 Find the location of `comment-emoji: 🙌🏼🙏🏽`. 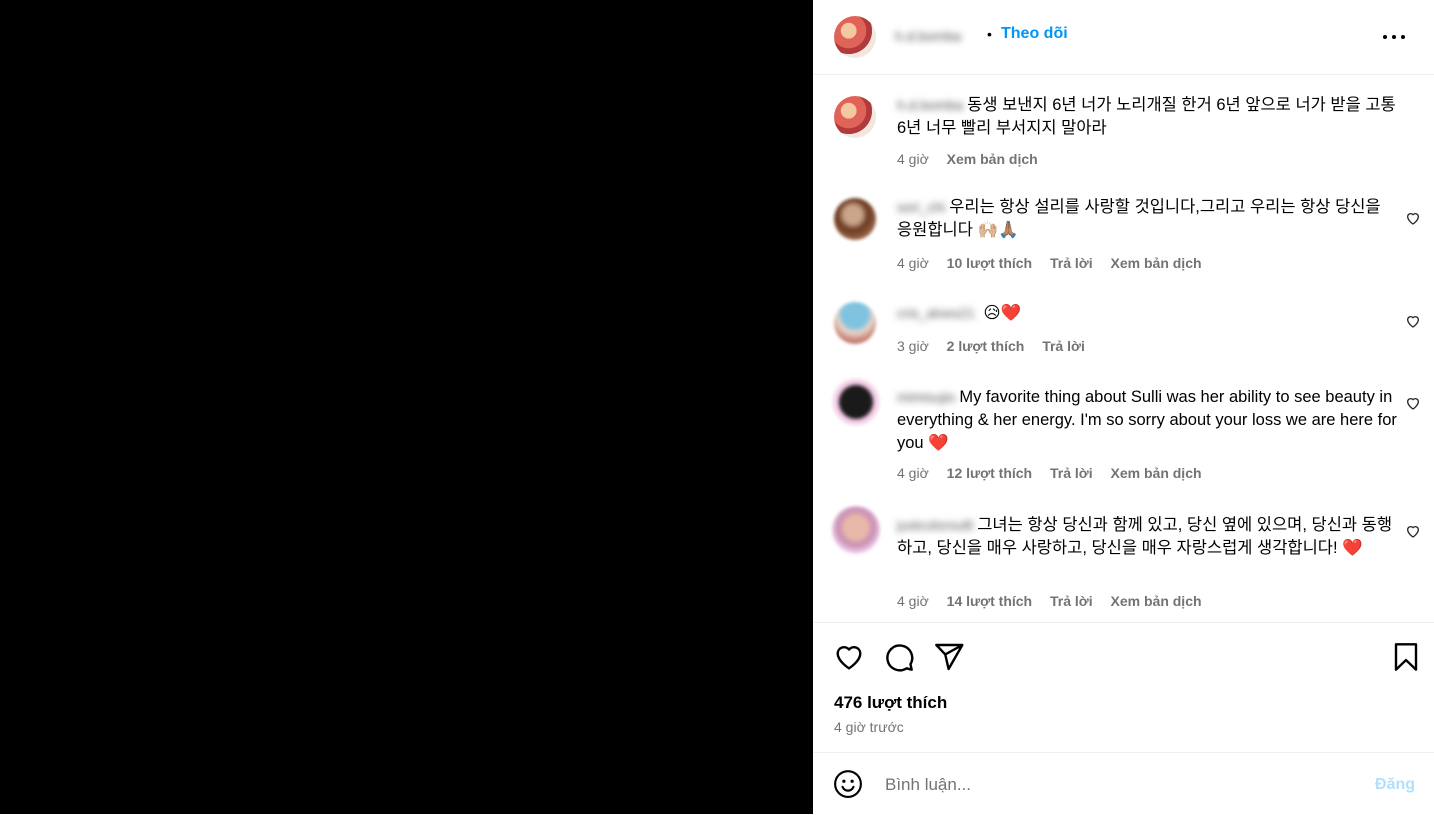

comment-emoji: 🙌🏼🙏🏽 is located at coordinates (998, 230).